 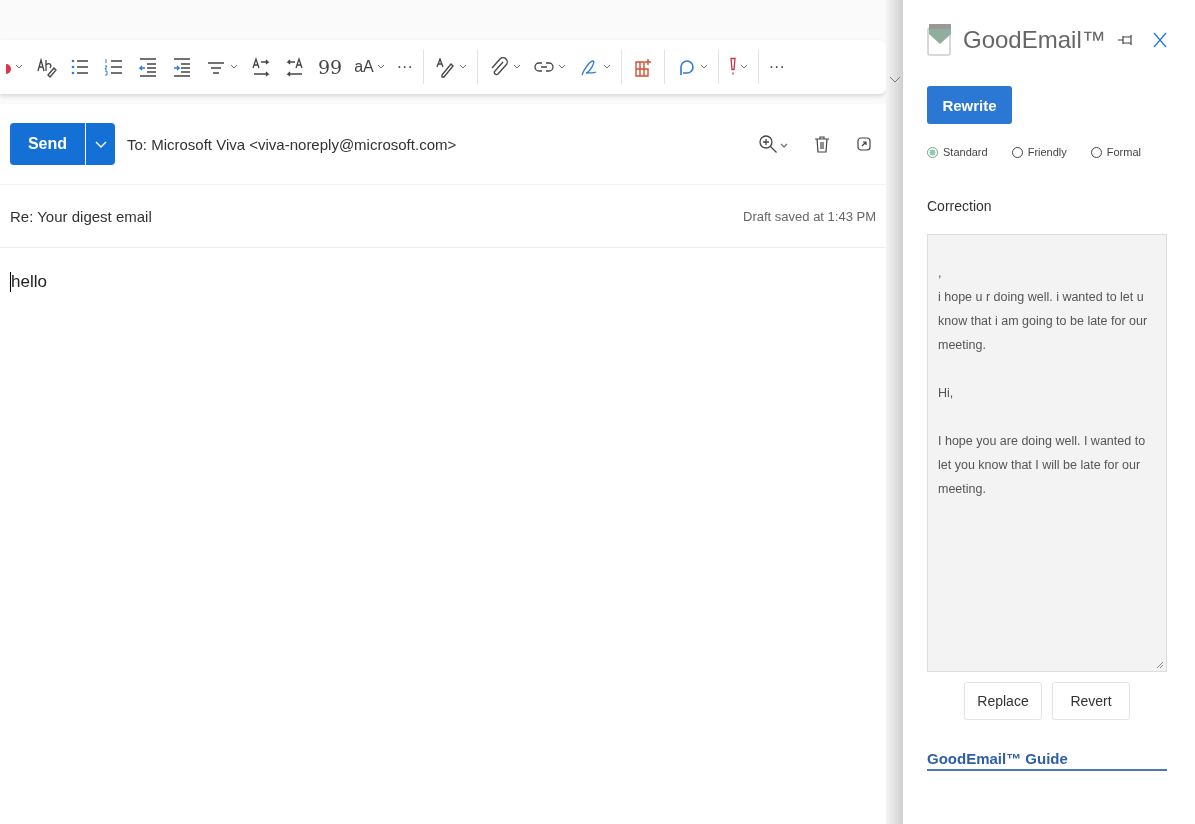 I want to click on pin-icon, so click(x=1126, y=40).